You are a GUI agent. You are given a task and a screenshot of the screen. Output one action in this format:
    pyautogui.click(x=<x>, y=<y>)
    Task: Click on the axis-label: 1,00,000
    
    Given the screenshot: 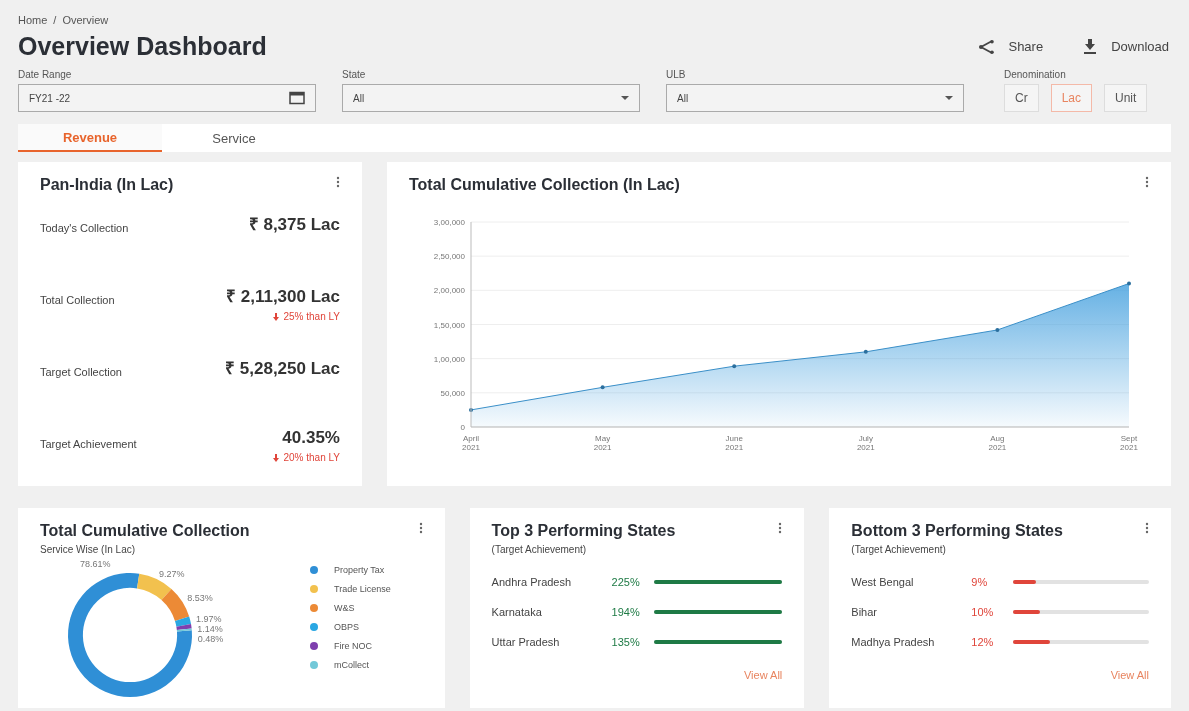 What is the action you would take?
    pyautogui.click(x=449, y=359)
    